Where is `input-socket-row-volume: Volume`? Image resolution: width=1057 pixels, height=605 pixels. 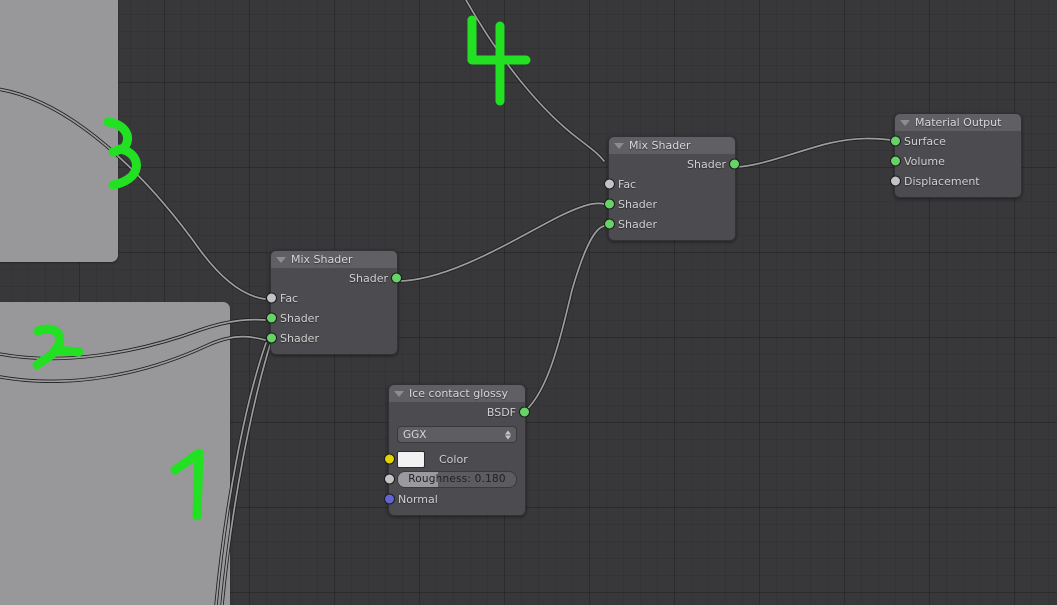 input-socket-row-volume: Volume is located at coordinates (955, 161).